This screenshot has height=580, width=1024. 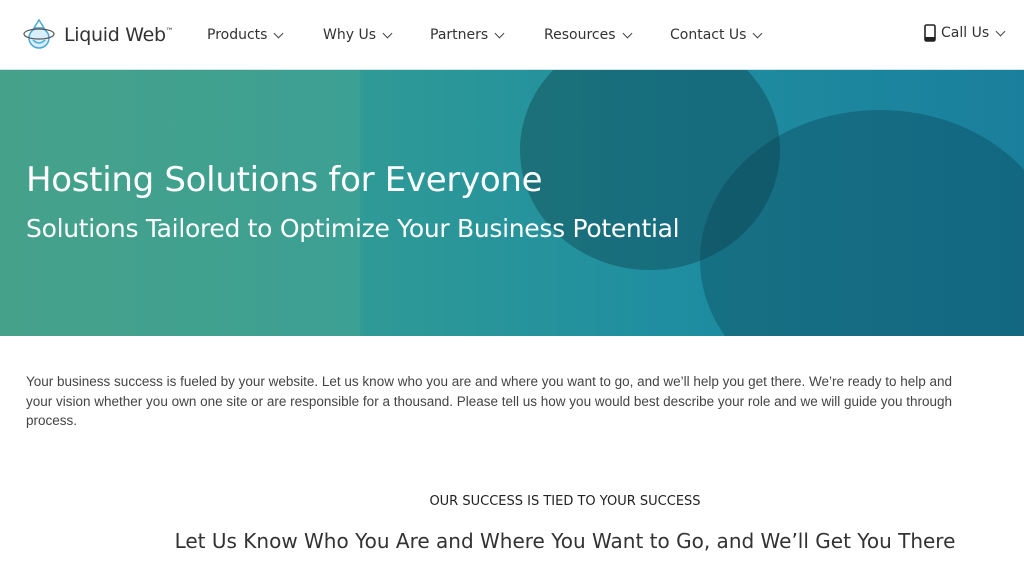 What do you see at coordinates (349, 35) in the screenshot?
I see `nav-label: Why Us` at bounding box center [349, 35].